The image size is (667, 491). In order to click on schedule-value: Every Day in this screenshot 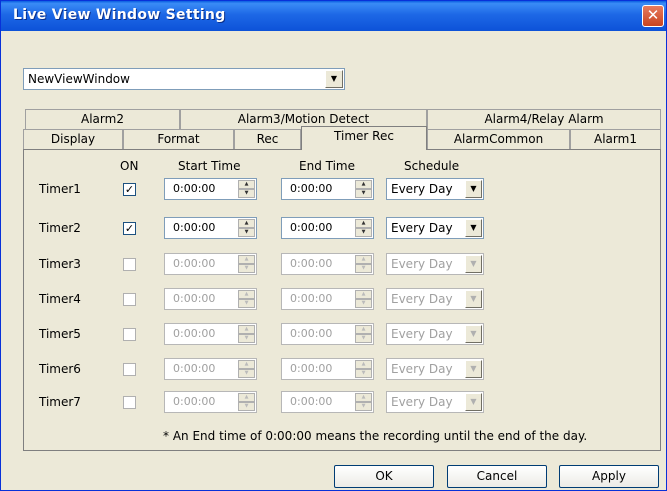, I will do `click(422, 228)`.